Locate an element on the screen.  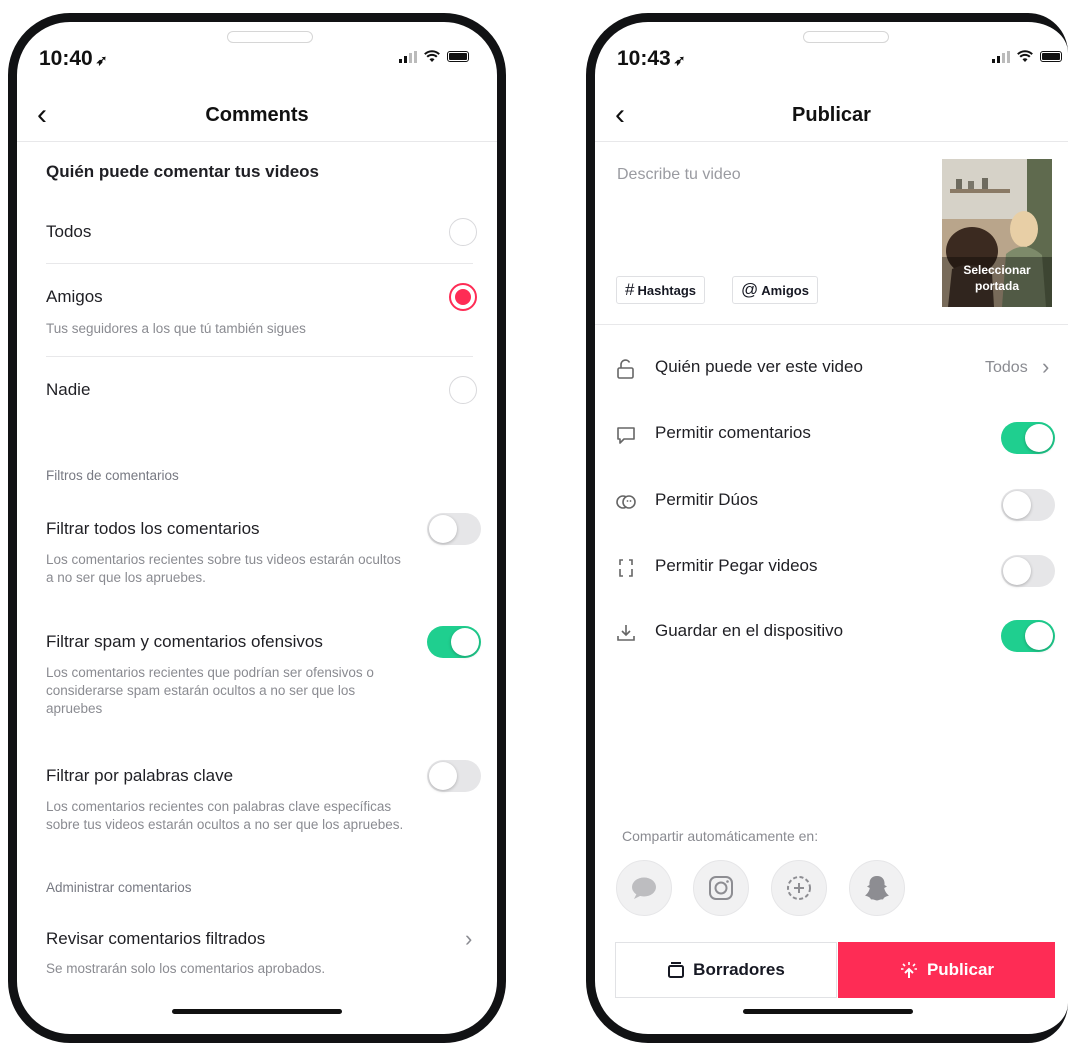
stitch-icon is located at coordinates (626, 568).